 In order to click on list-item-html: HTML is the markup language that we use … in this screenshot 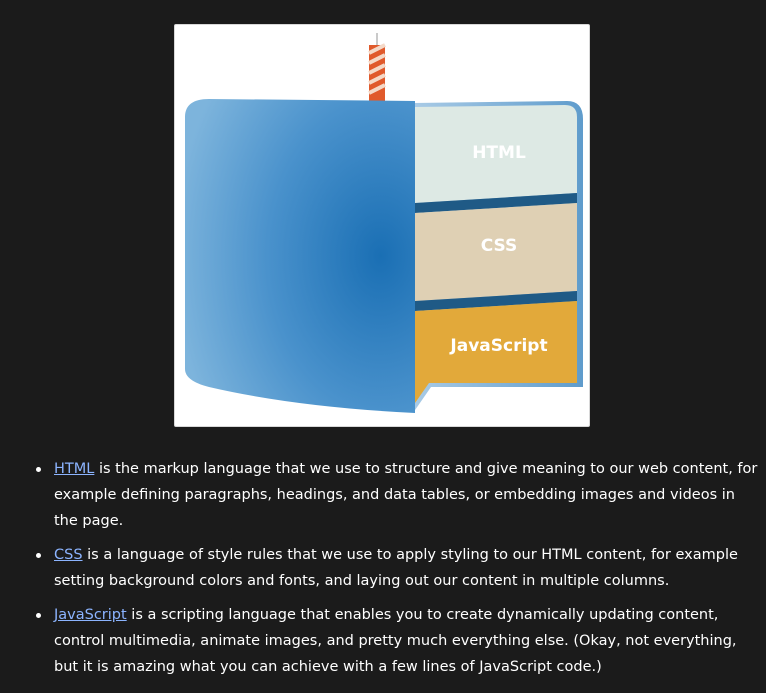, I will do `click(393, 495)`.